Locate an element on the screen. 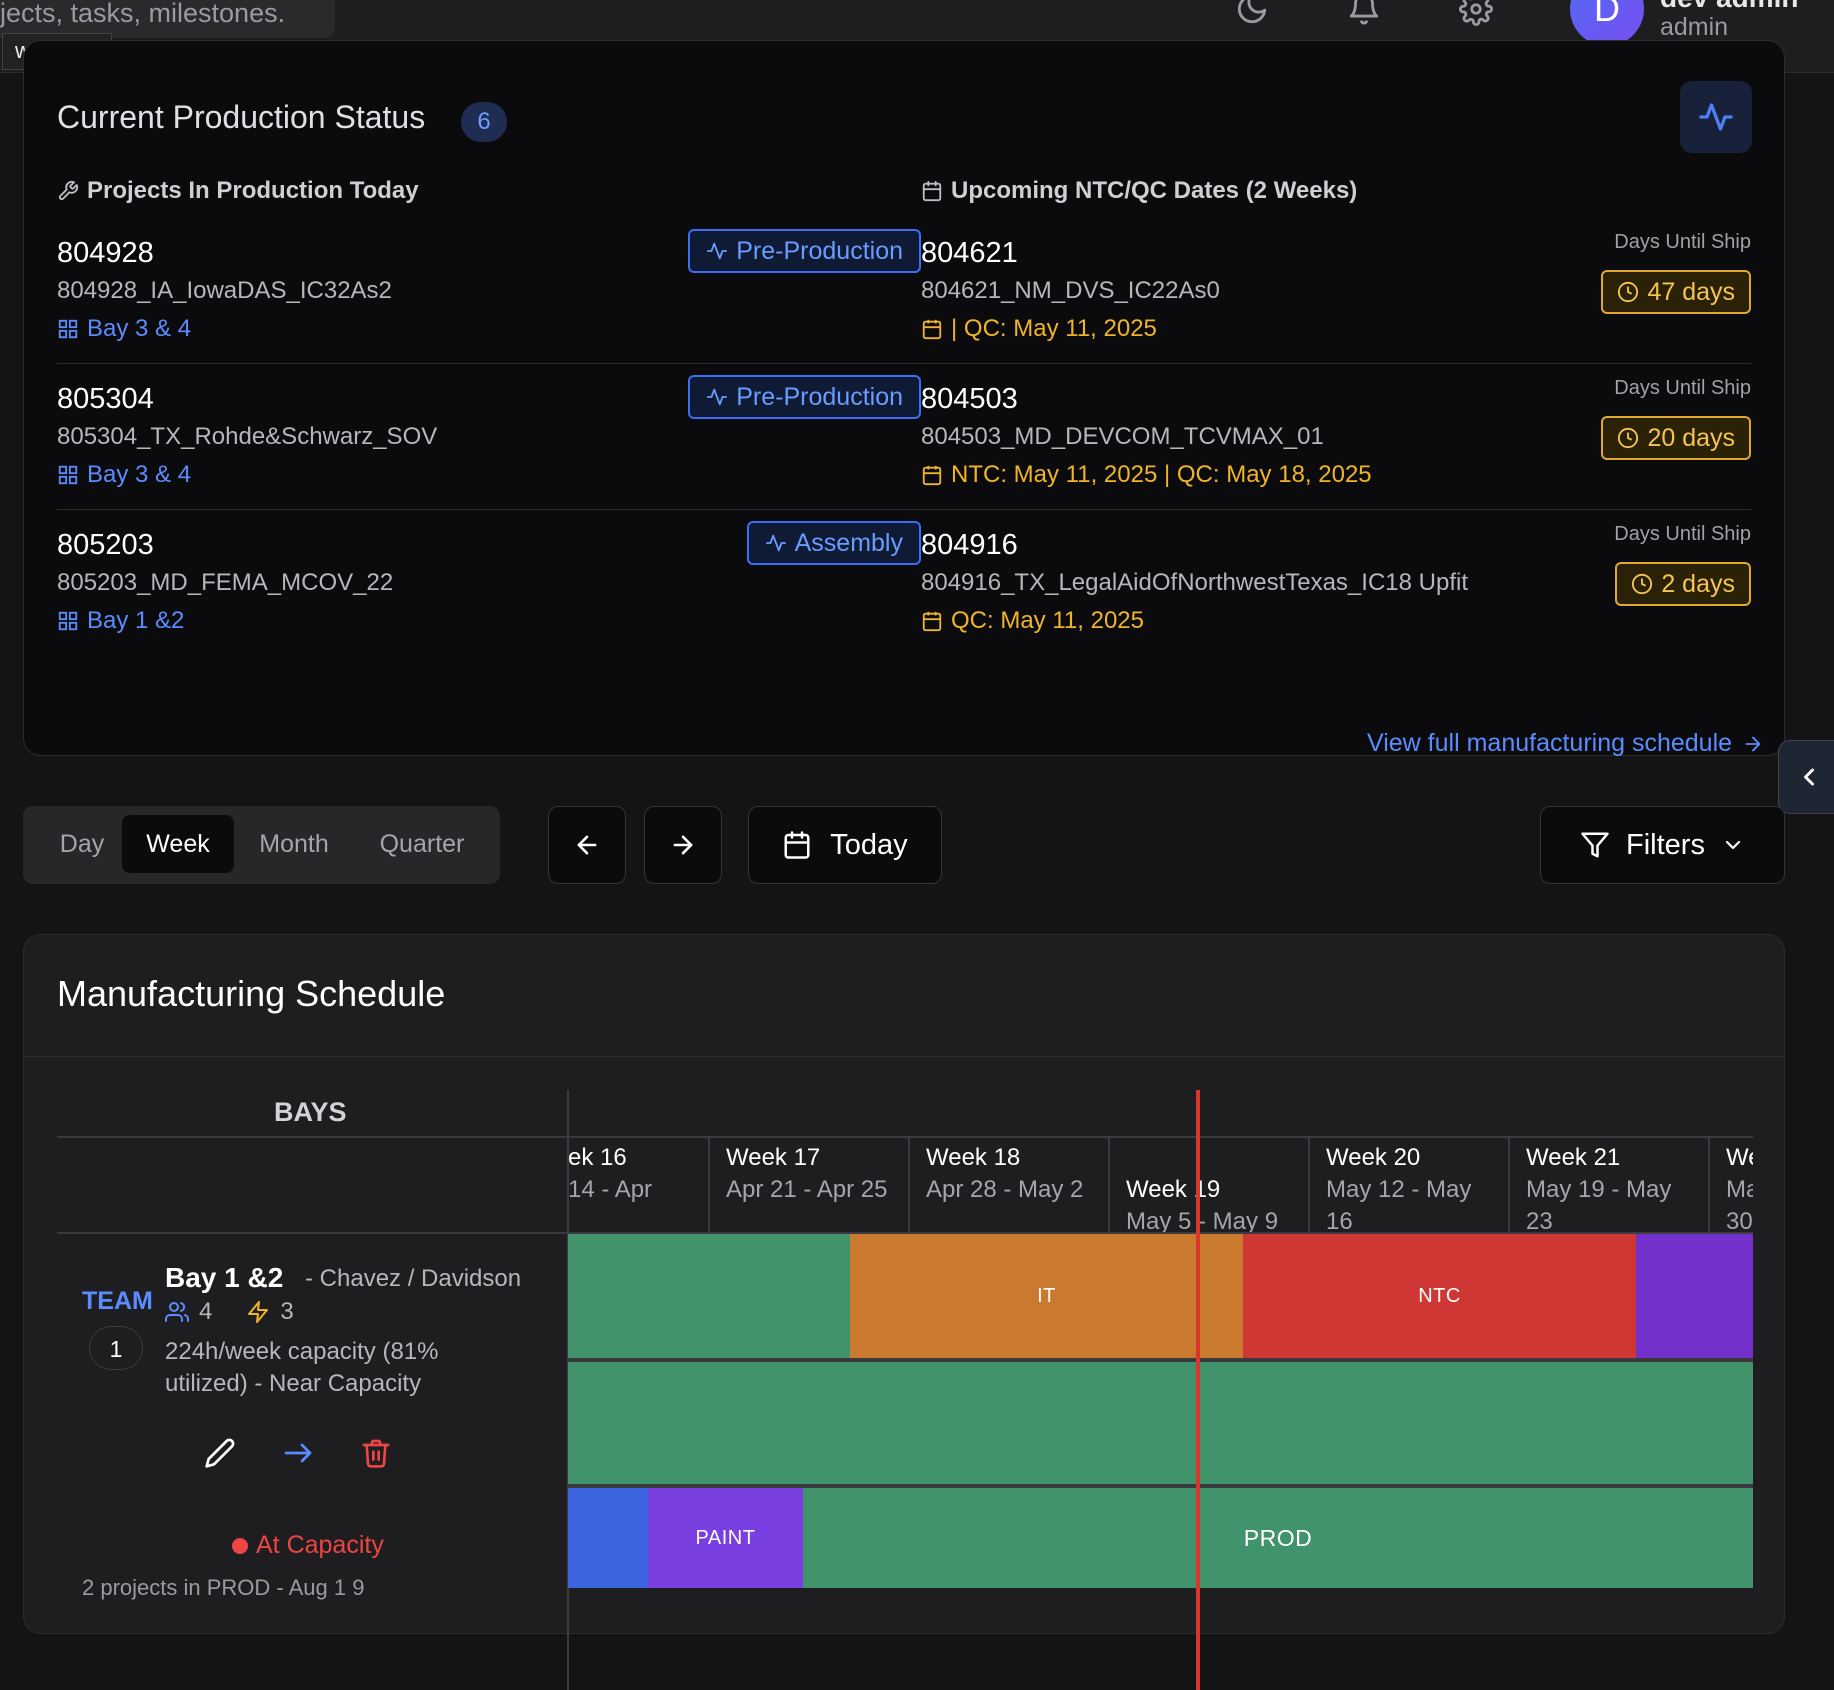 Image resolution: width=1834 pixels, height=1690 pixels. today-button: Today is located at coordinates (845, 845).